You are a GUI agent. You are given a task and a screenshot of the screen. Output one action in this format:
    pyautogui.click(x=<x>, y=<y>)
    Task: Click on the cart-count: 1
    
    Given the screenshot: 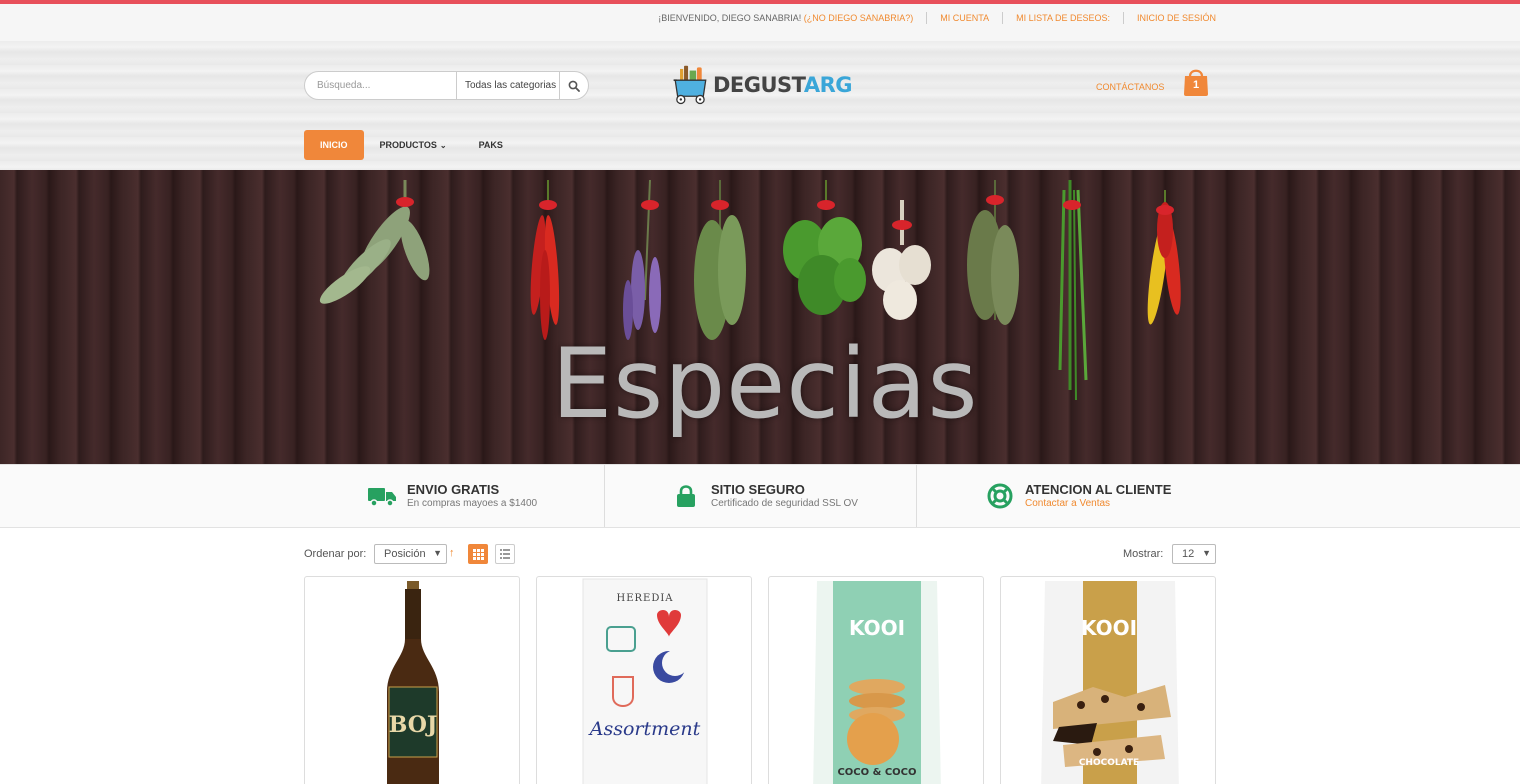 What is the action you would take?
    pyautogui.click(x=1196, y=85)
    